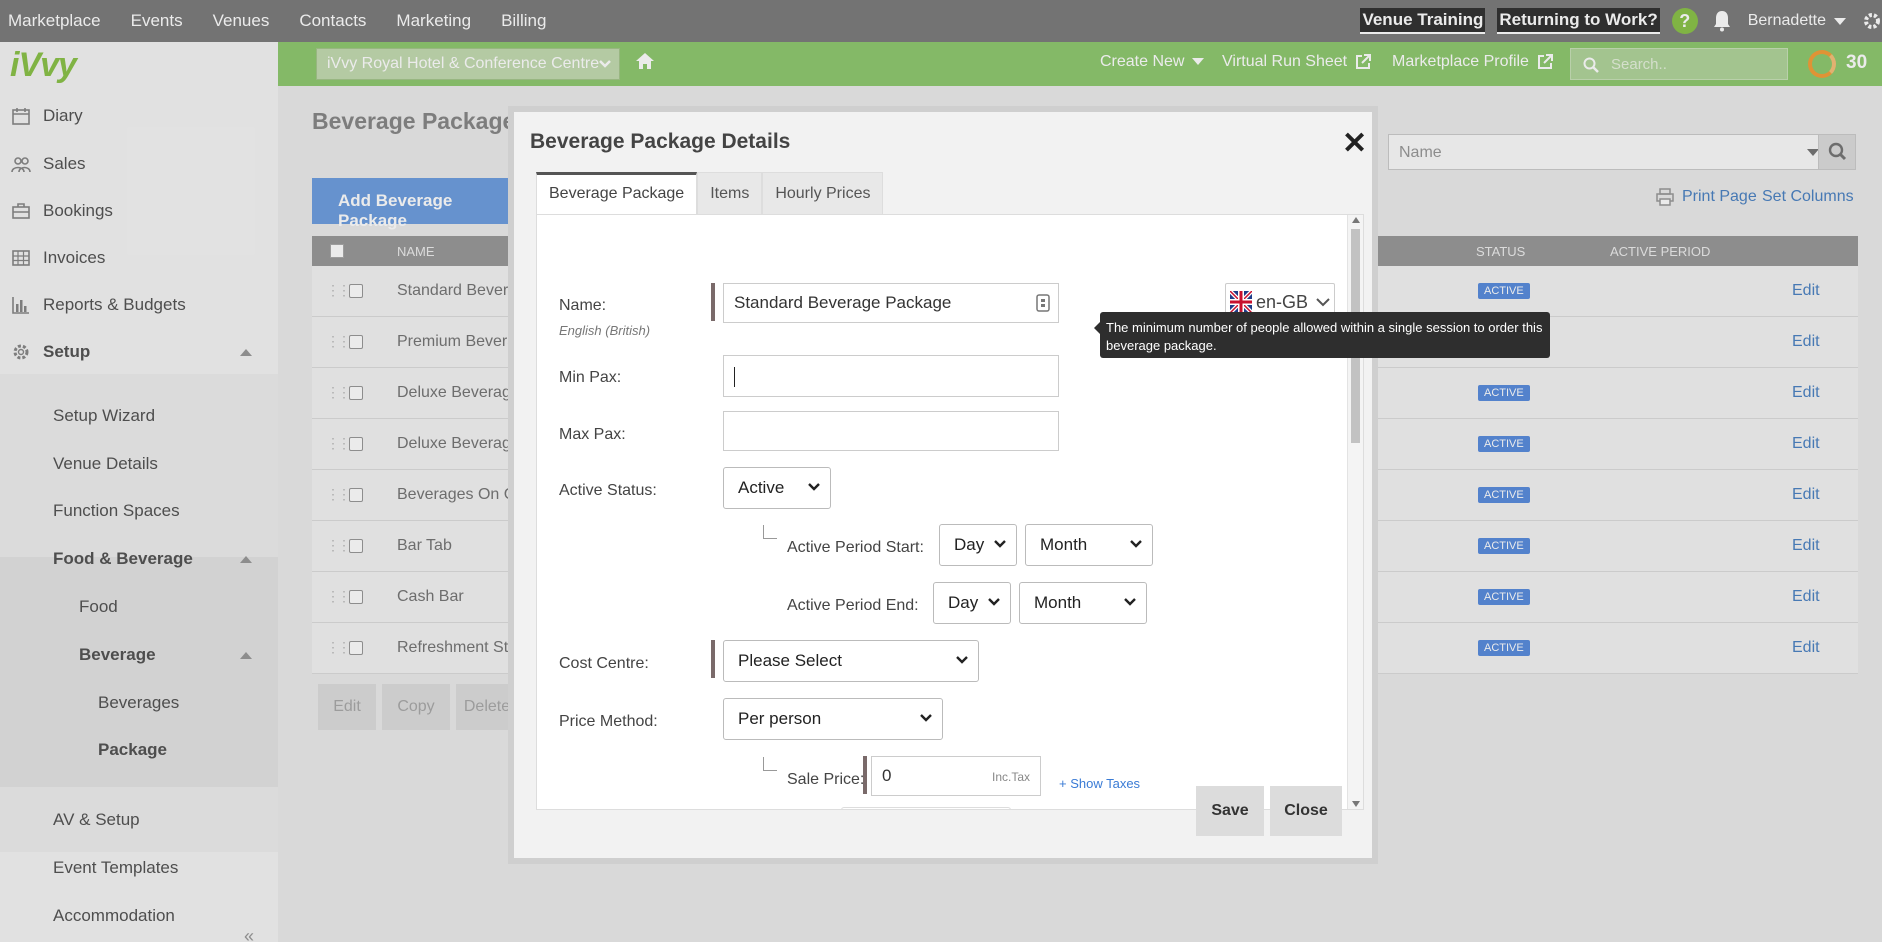  What do you see at coordinates (1354, 143) in the screenshot?
I see `close-icon: ✕` at bounding box center [1354, 143].